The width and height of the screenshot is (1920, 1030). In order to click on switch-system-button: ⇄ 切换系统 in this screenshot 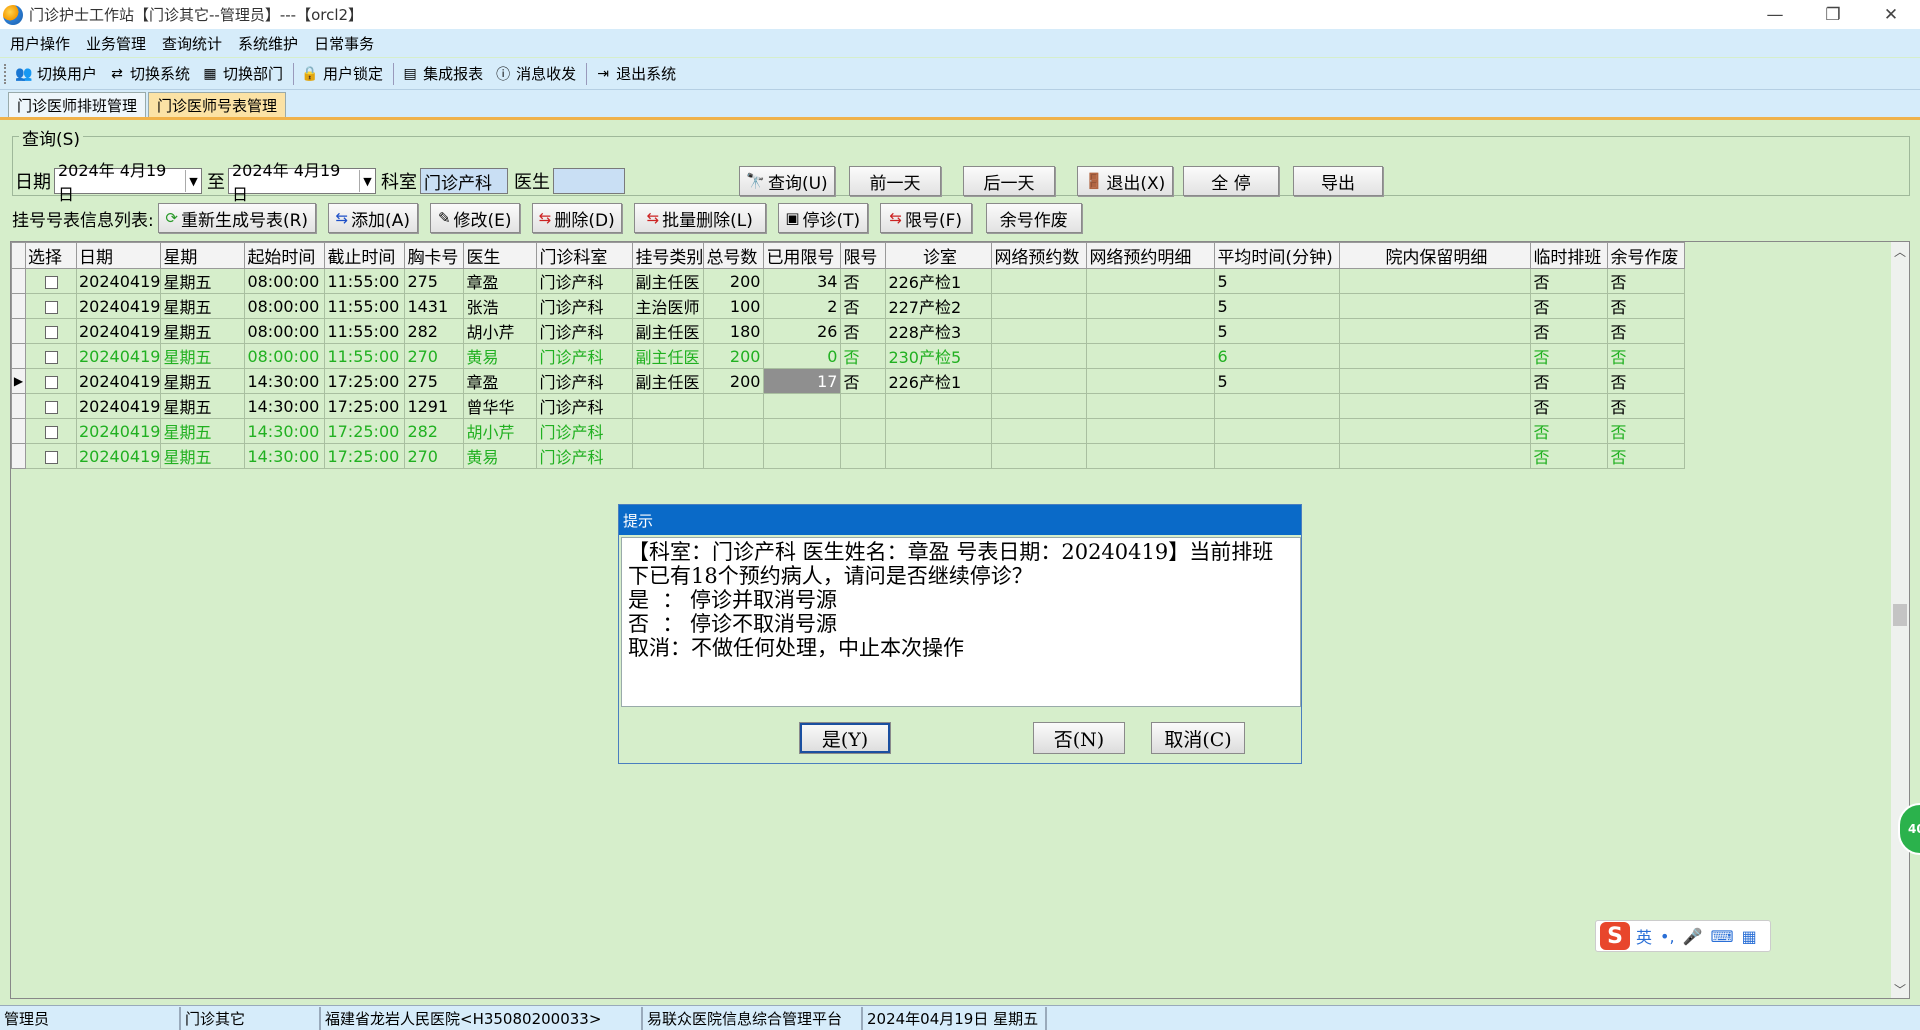, I will do `click(148, 73)`.